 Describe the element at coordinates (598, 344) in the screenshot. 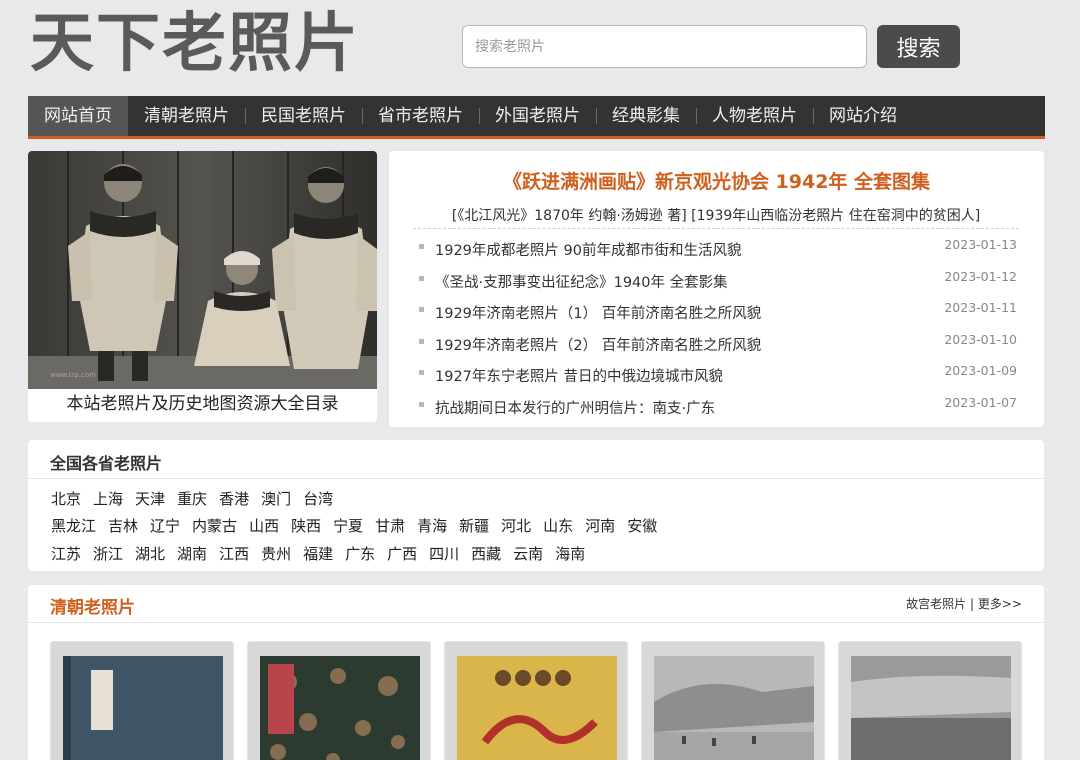

I see `news-item-title: 1929年济南老照片（2） 百年前济南名胜之所风貌` at that location.